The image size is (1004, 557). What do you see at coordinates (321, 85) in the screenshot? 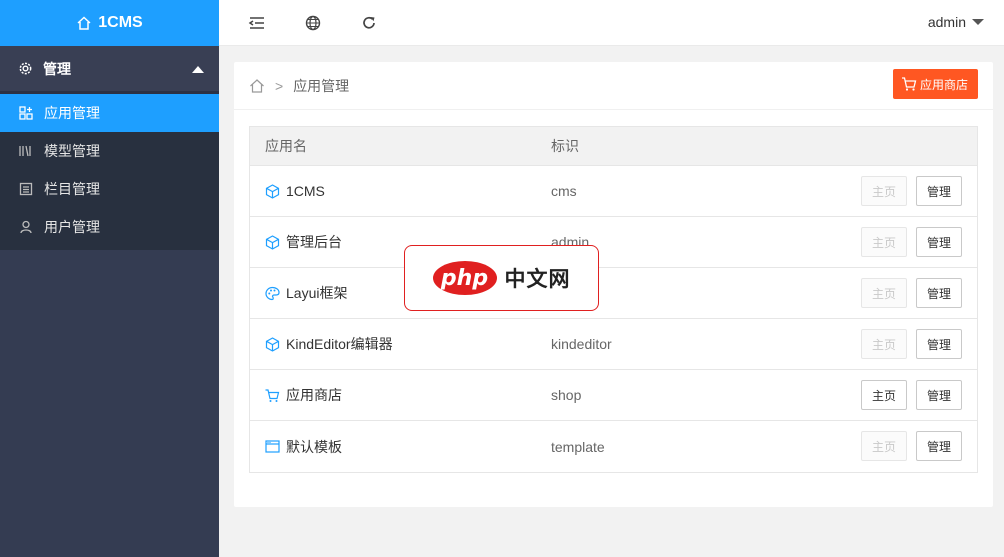
I see `breadcrumb-current: 应用管理` at bounding box center [321, 85].